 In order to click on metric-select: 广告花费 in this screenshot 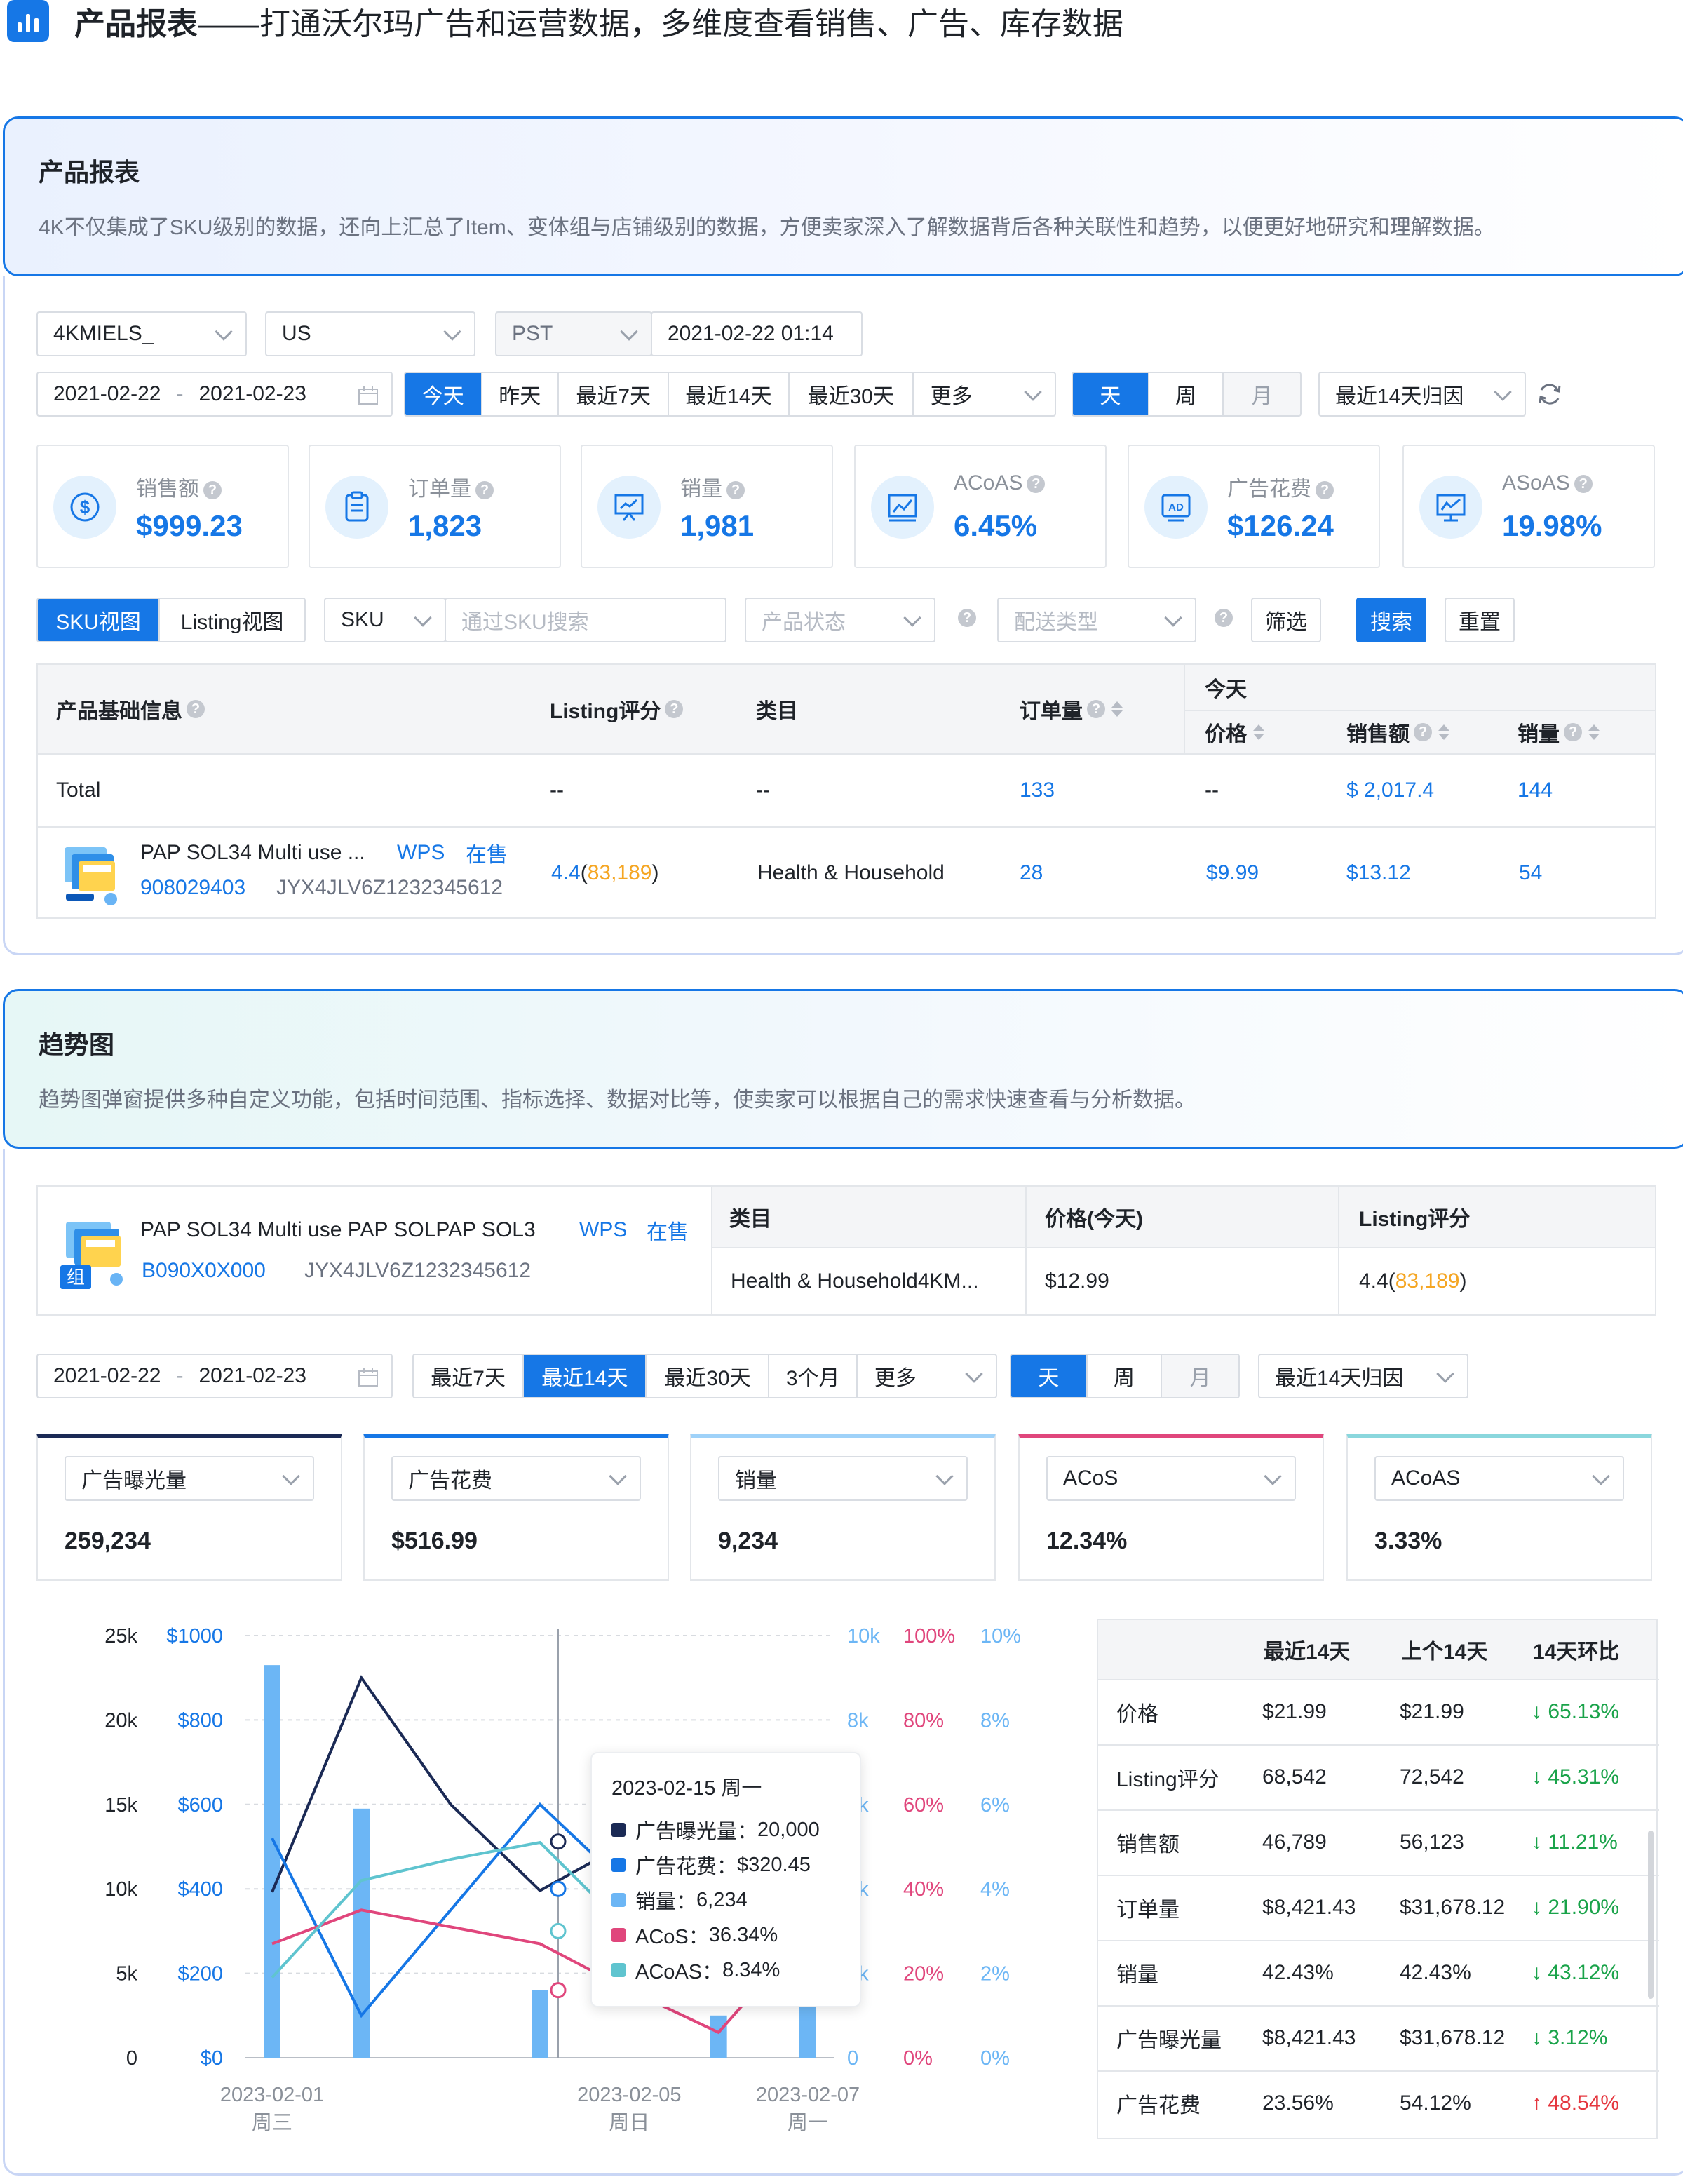, I will do `click(516, 1478)`.